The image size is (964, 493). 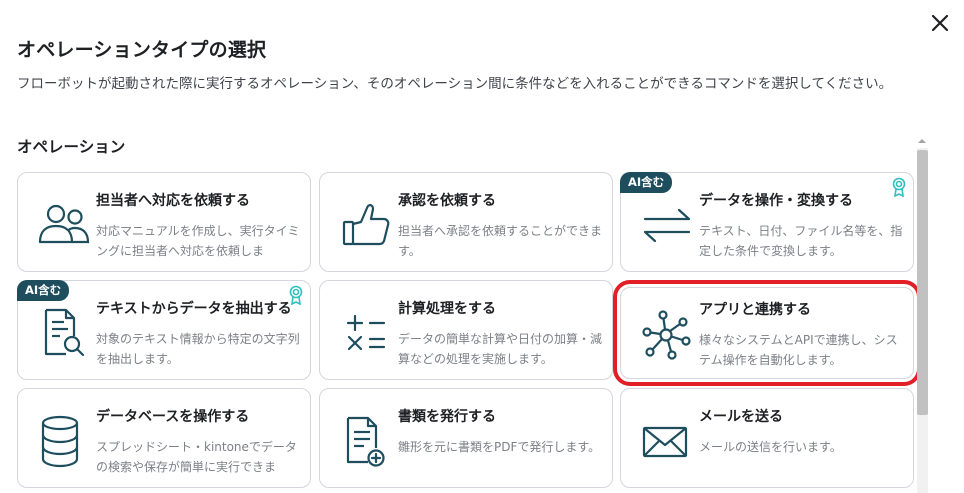 I want to click on card-title: アプリと連携する, so click(x=755, y=310).